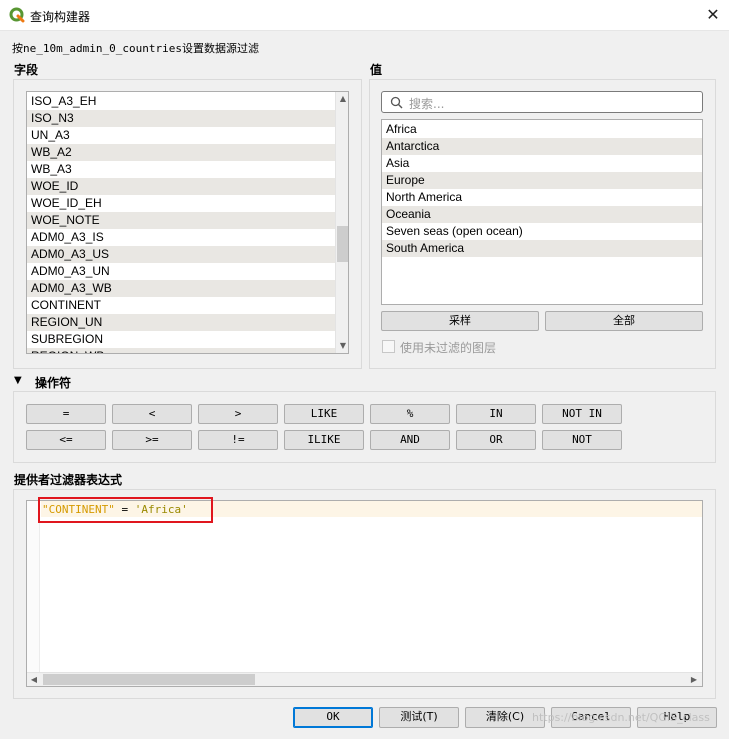 This screenshot has width=729, height=739. What do you see at coordinates (448, 348) in the screenshot?
I see `use-unfiltered-label: 使用未过滤的图层` at bounding box center [448, 348].